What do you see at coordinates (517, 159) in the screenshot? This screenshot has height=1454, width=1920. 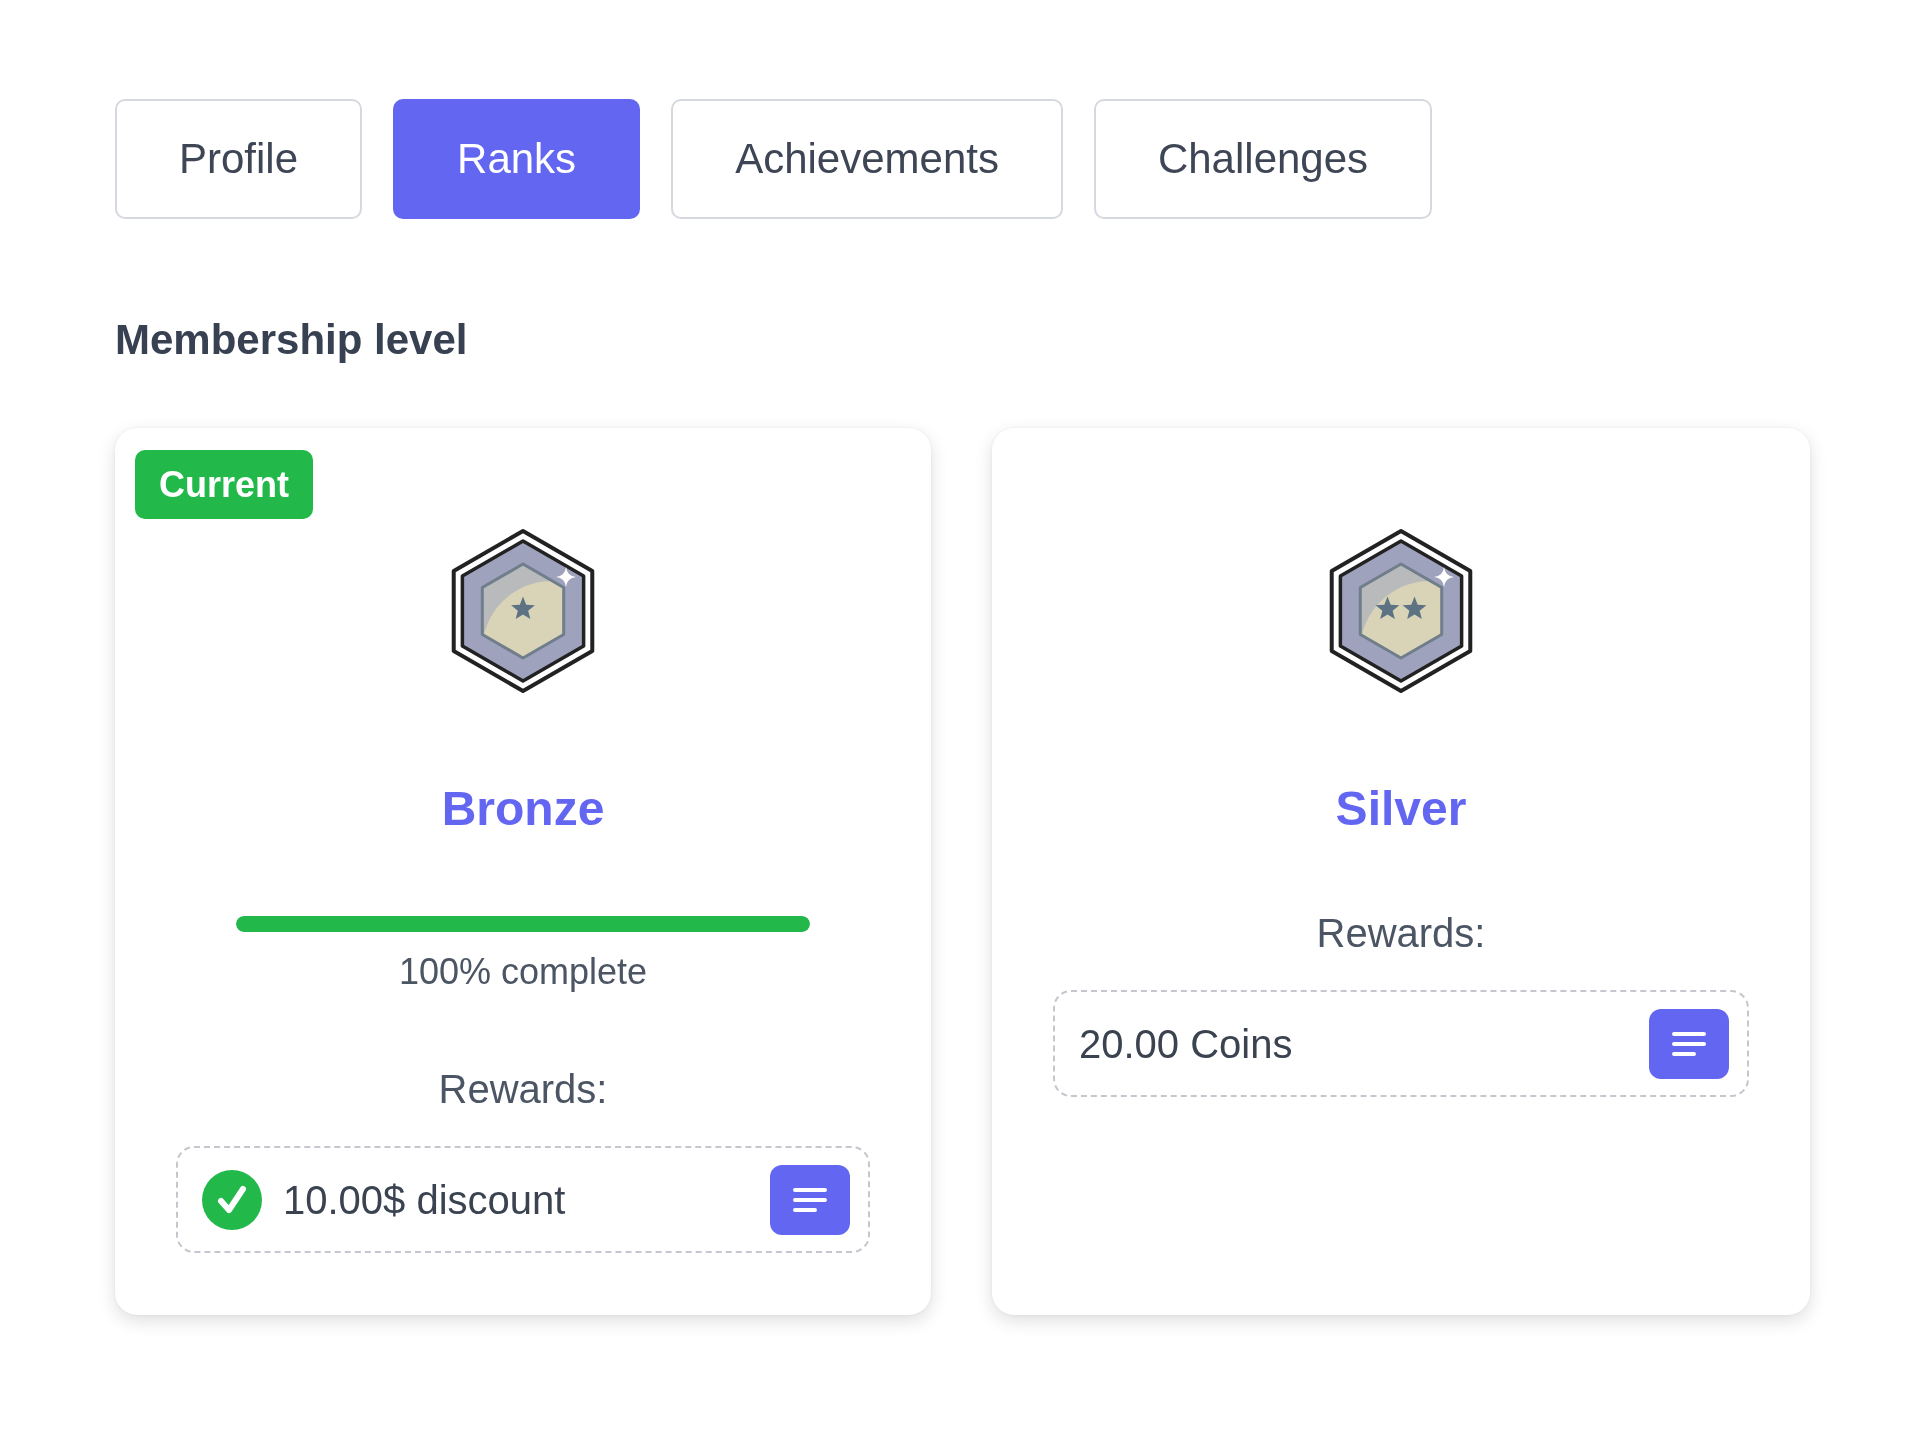 I see `tab: Ranks` at bounding box center [517, 159].